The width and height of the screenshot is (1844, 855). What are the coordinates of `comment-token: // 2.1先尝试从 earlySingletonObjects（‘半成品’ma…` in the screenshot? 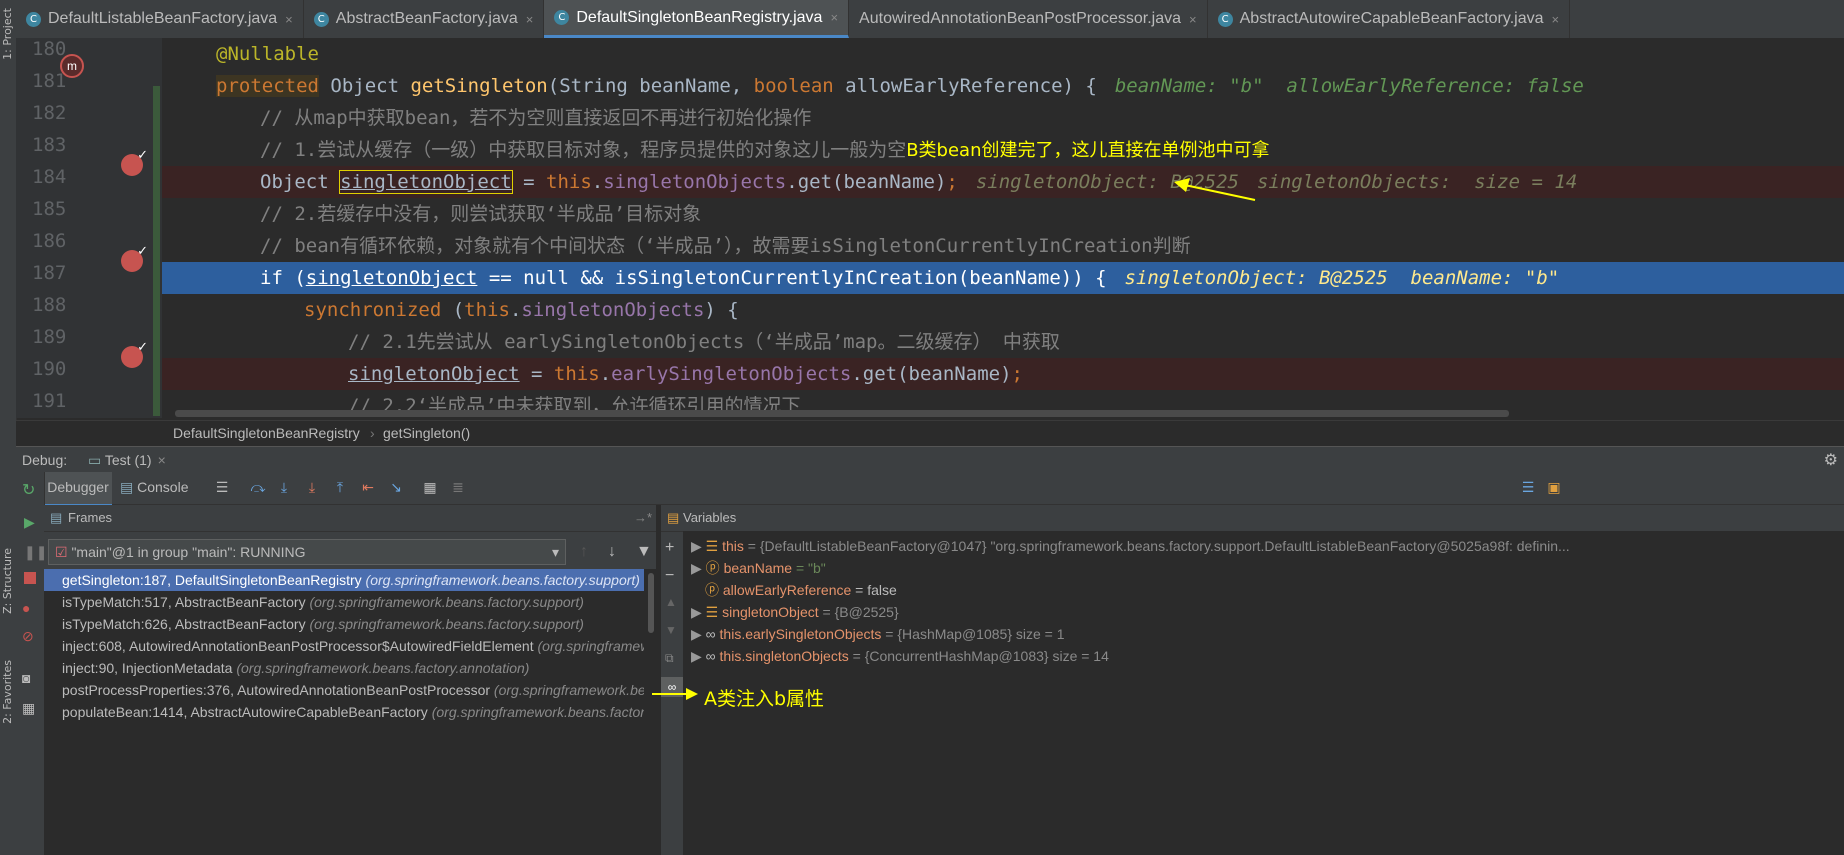 It's located at (704, 342).